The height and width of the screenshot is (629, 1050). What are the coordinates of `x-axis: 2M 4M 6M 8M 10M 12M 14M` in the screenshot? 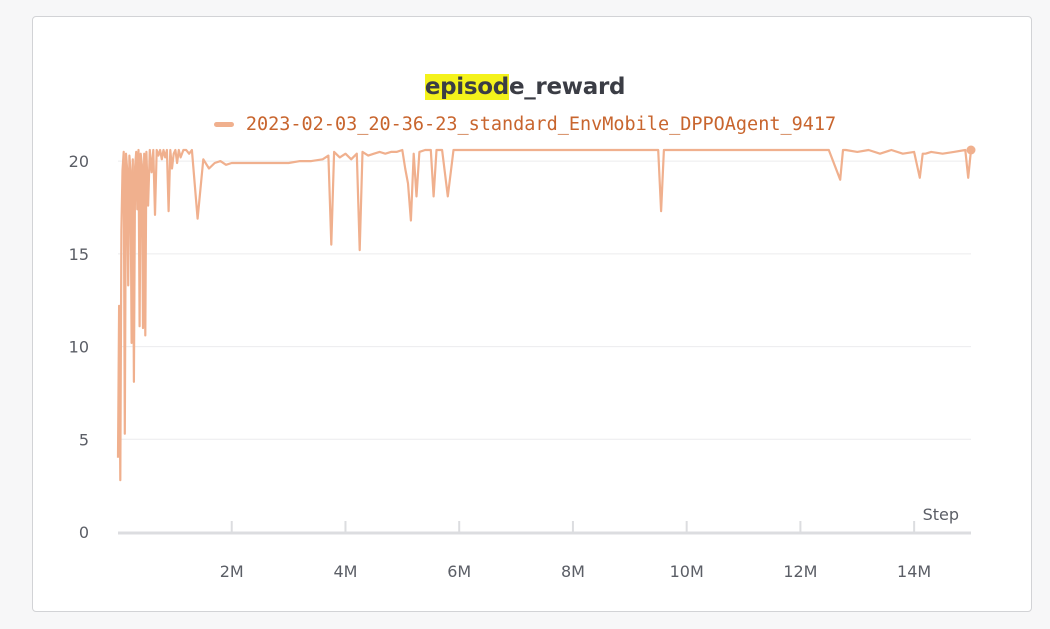 It's located at (544, 551).